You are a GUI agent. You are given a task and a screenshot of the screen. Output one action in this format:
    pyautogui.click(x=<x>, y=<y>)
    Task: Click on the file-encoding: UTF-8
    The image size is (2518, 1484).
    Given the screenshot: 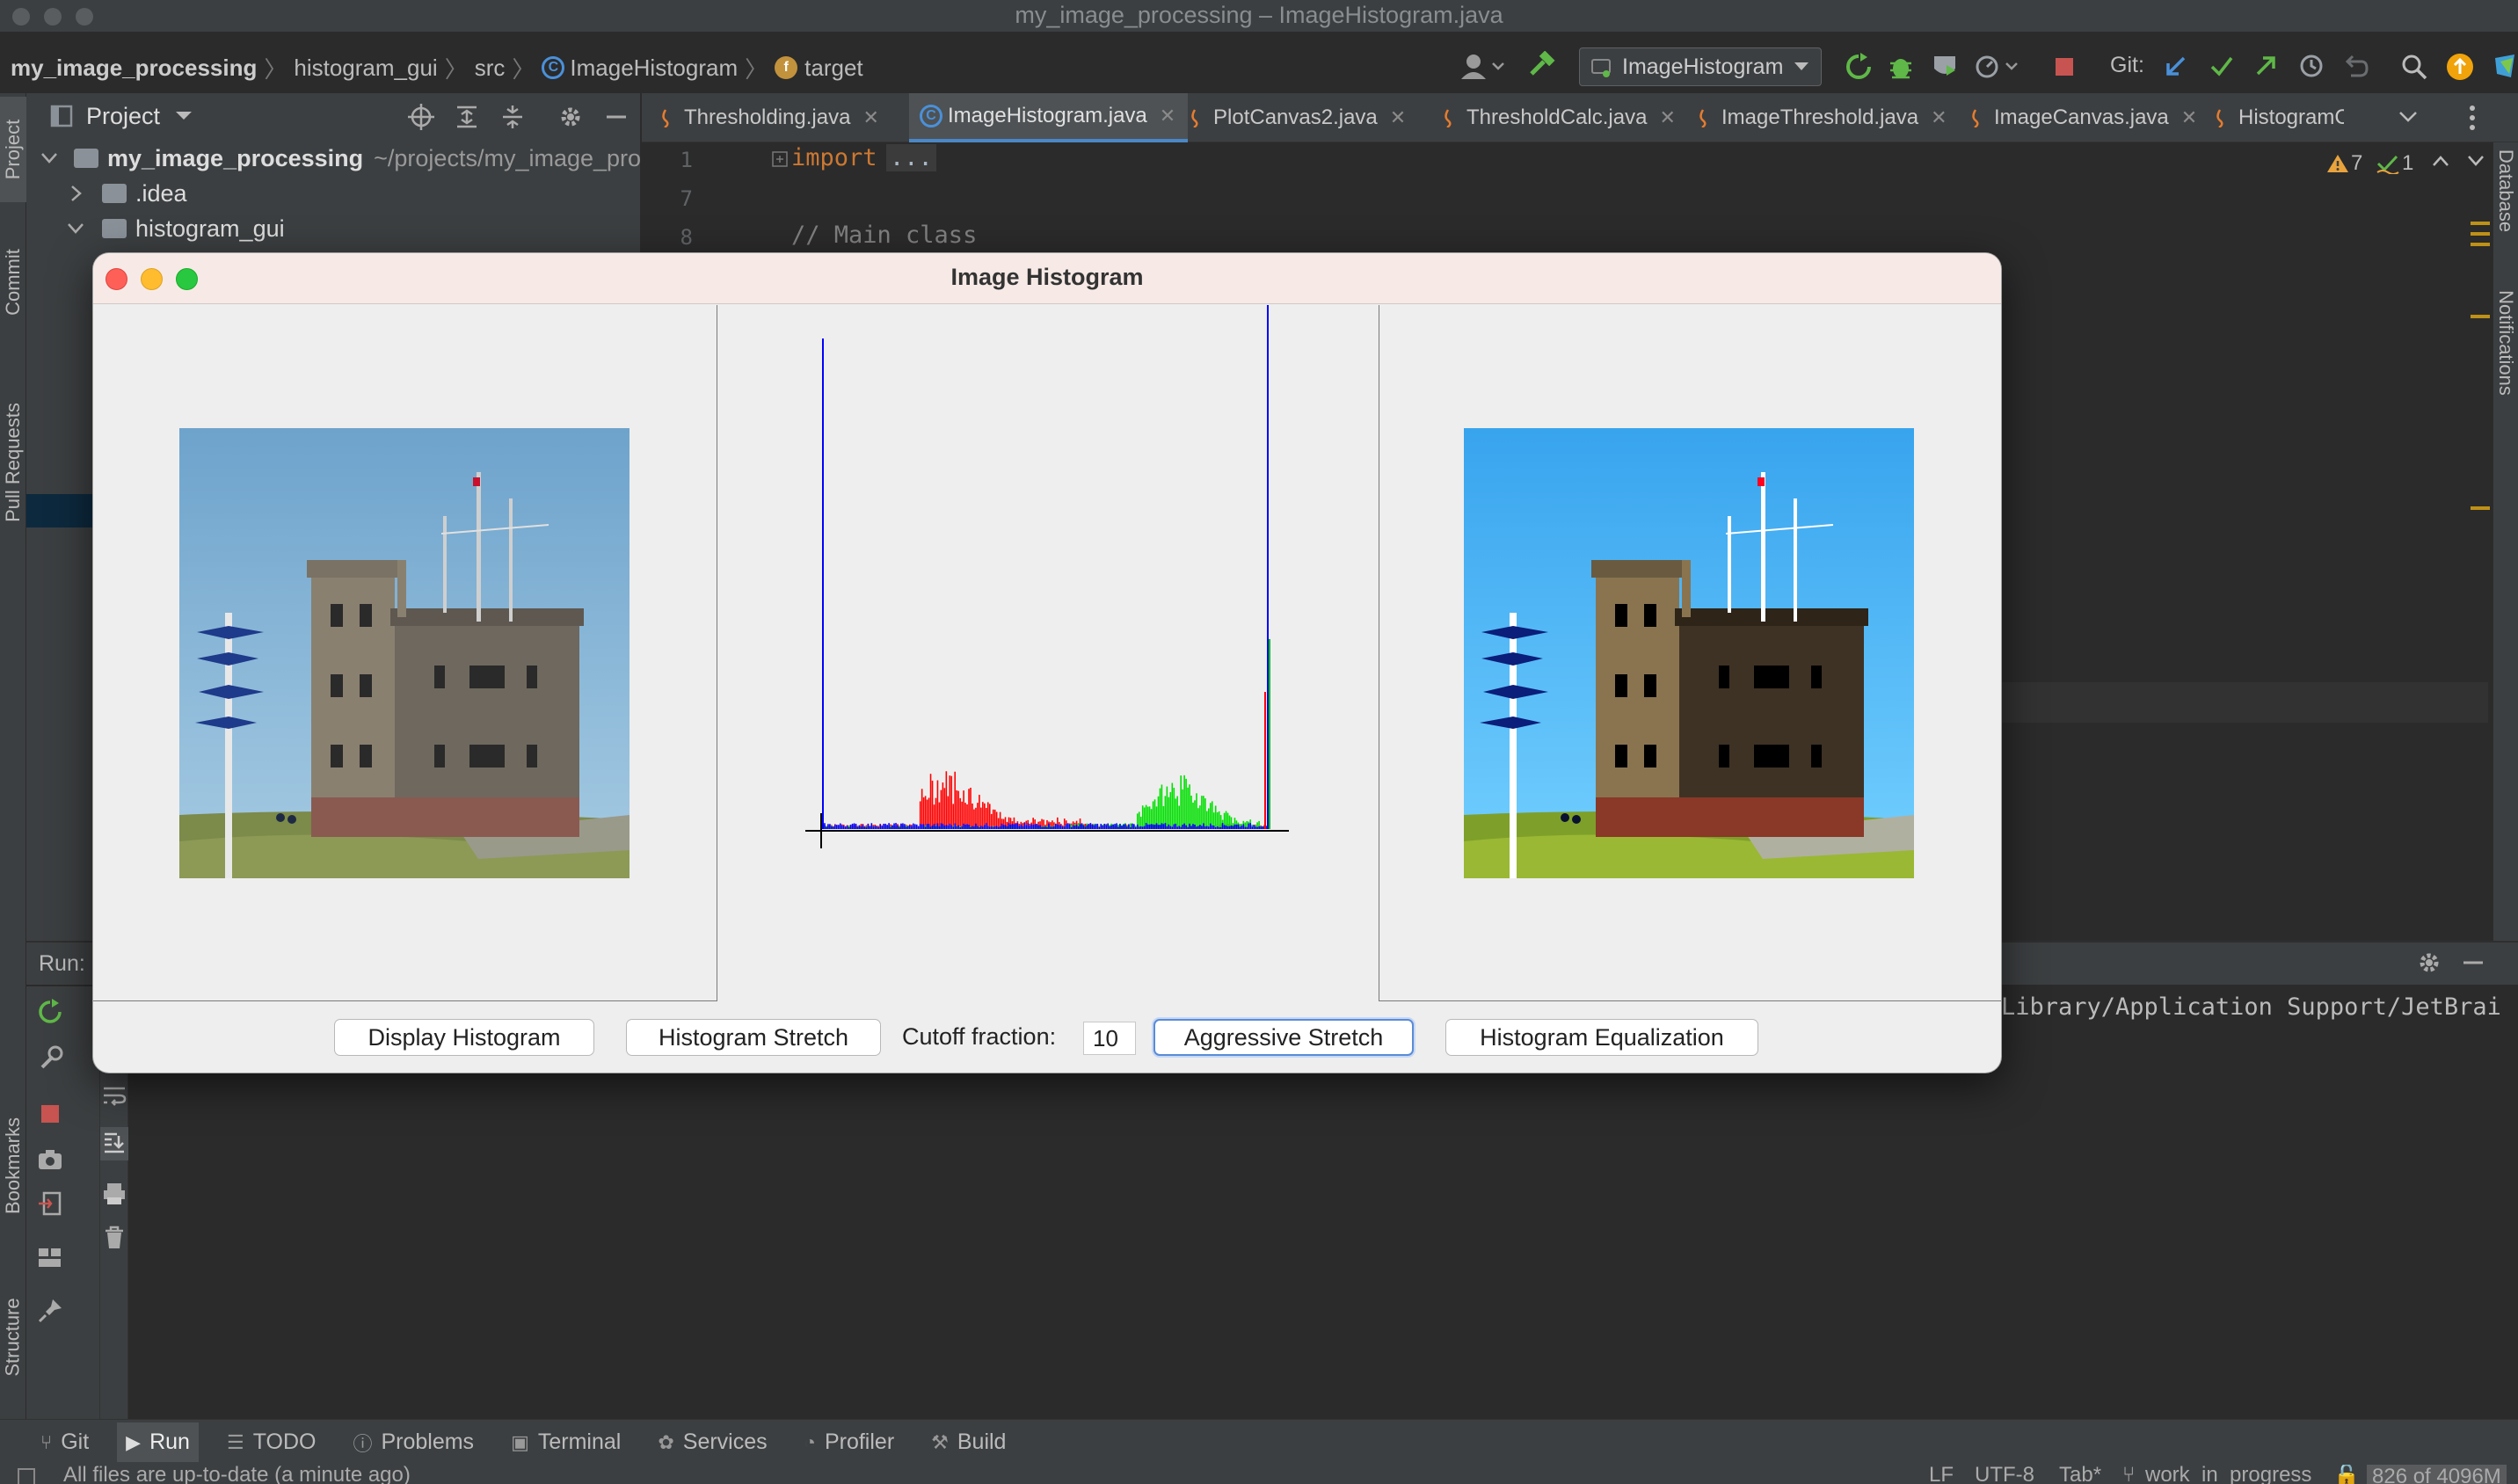 What is the action you would take?
    pyautogui.click(x=2005, y=1475)
    